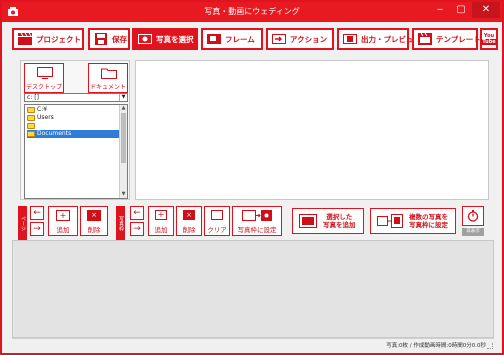 The height and width of the screenshot is (355, 504). I want to click on template-label: テンプレート, so click(458, 39).